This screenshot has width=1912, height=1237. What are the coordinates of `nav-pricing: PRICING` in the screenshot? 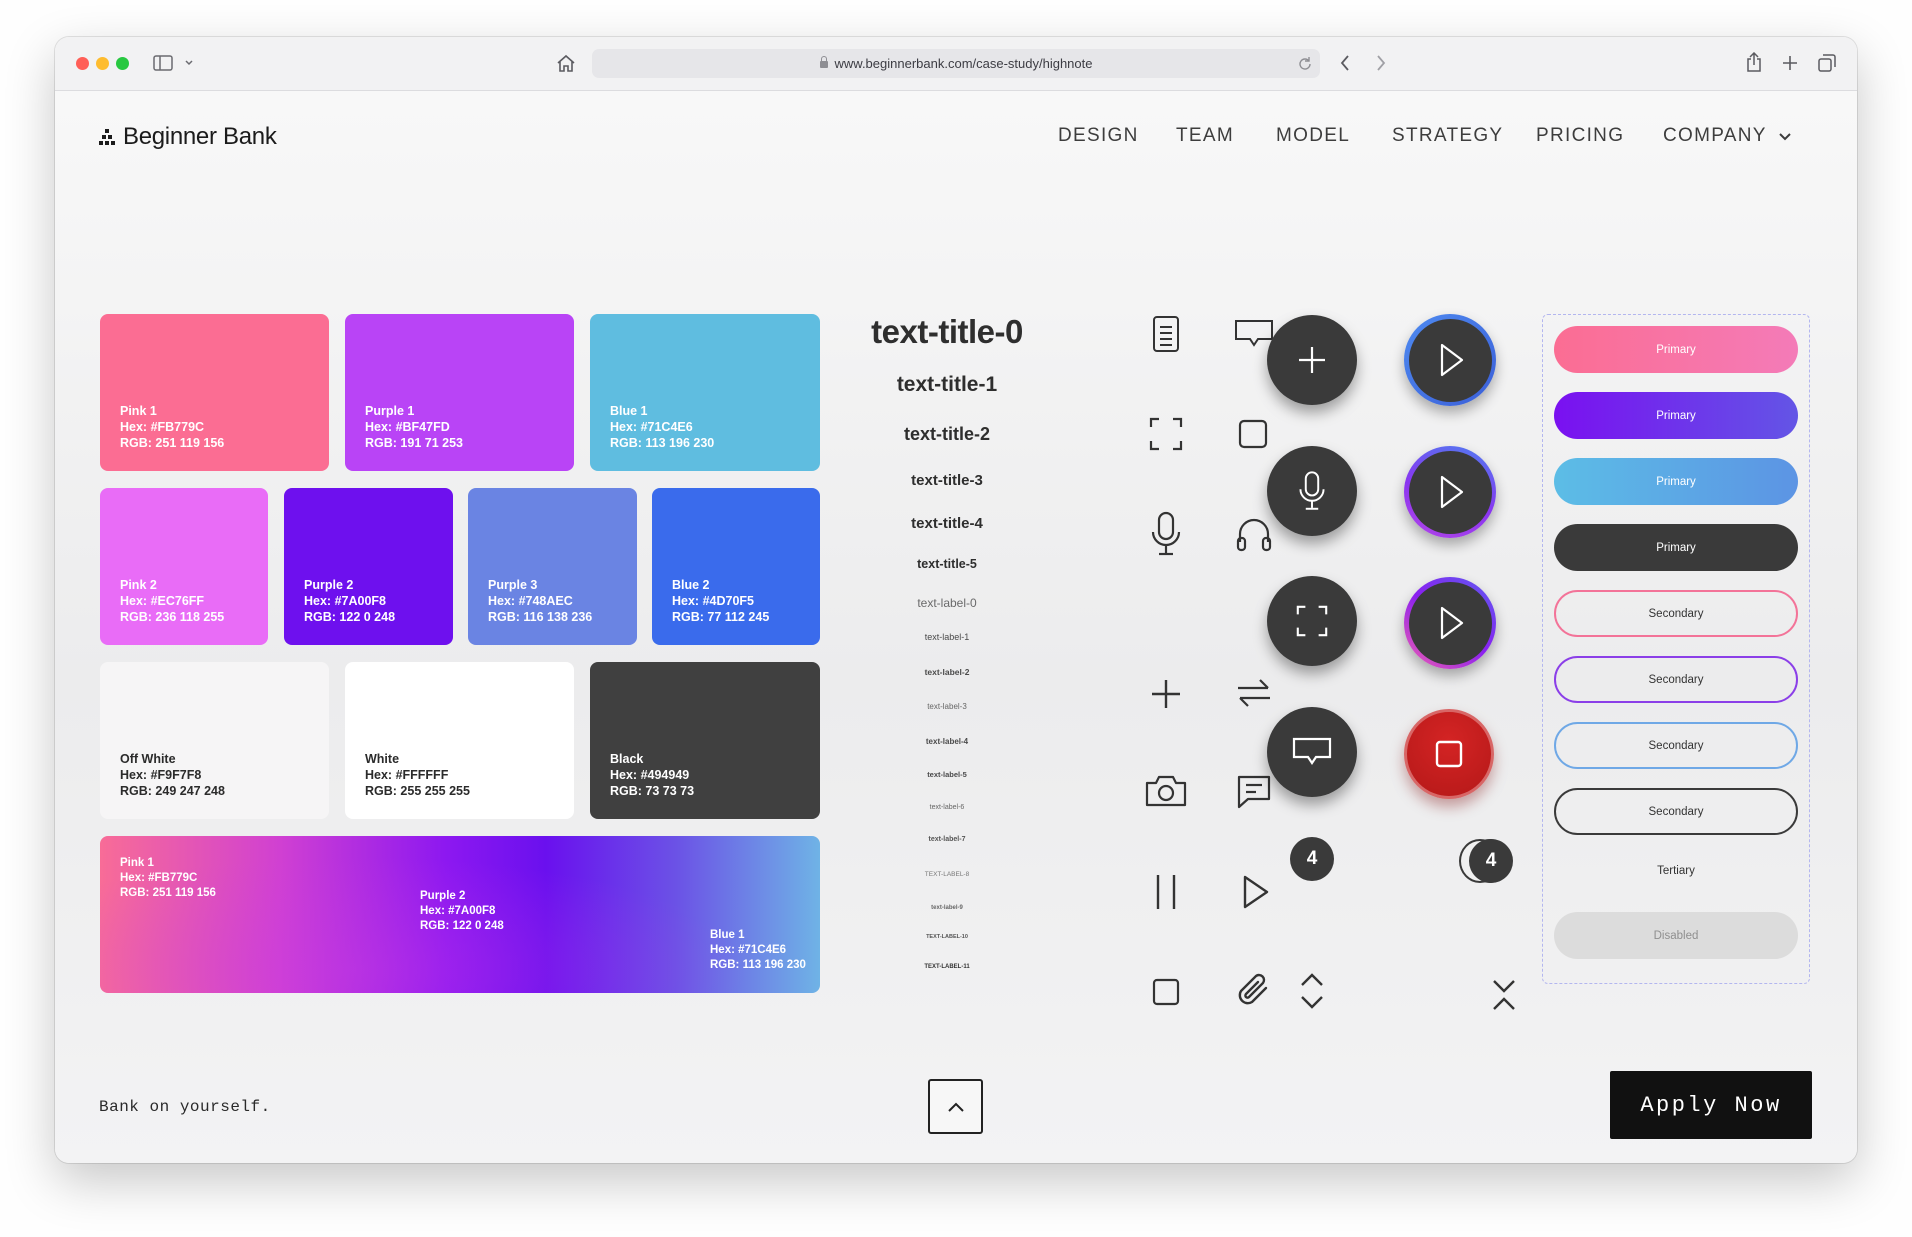 It's located at (1580, 136).